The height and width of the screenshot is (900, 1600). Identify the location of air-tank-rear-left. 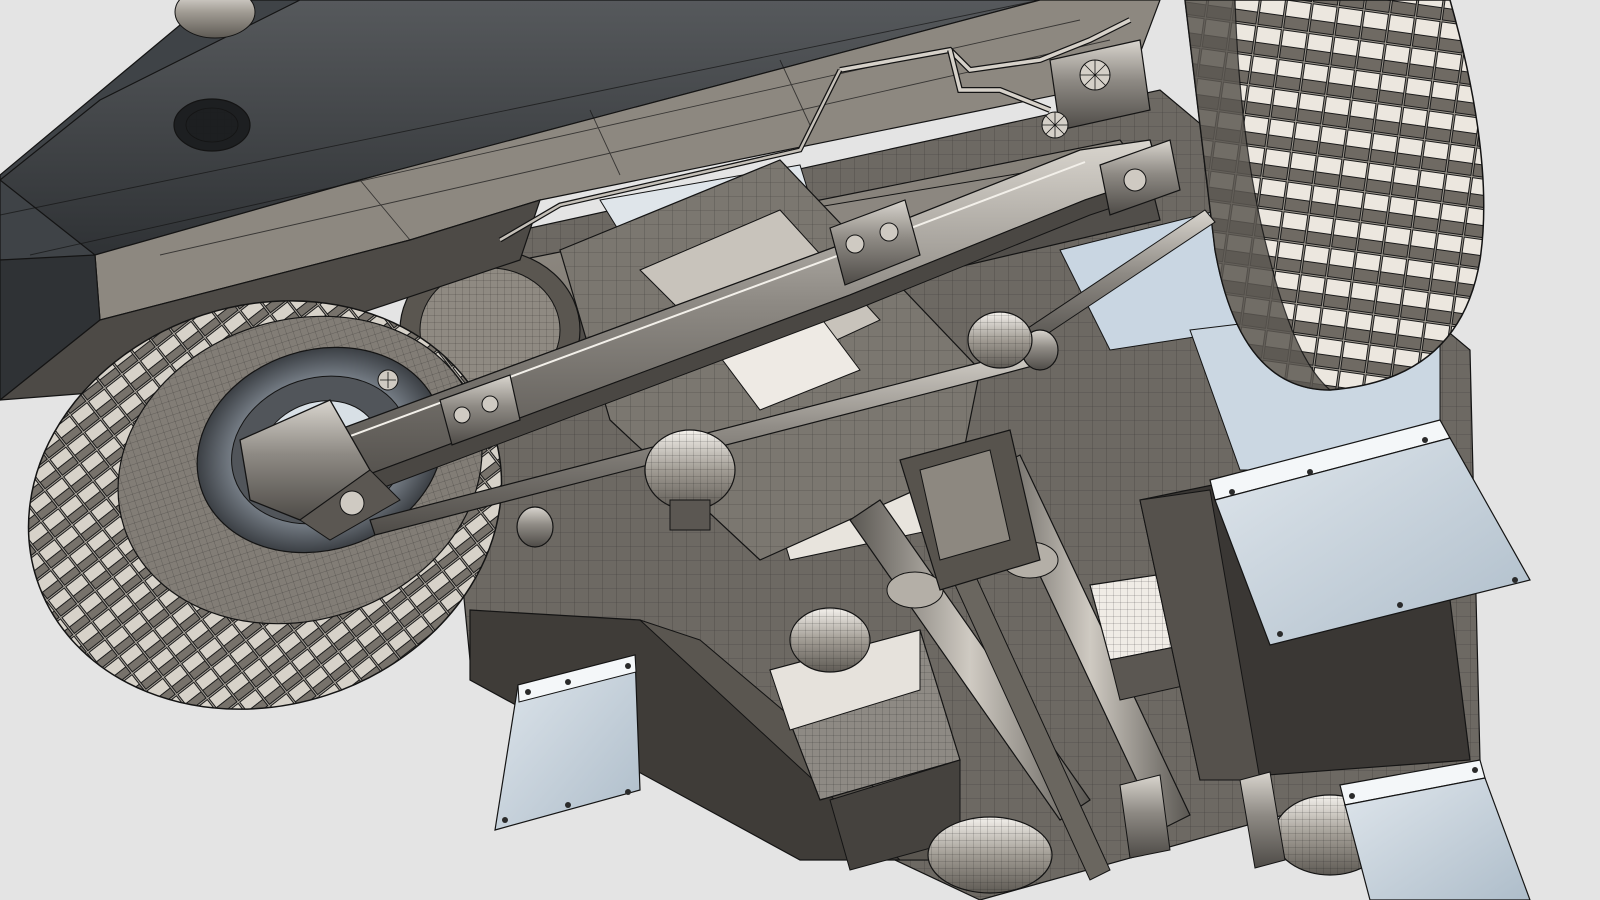
(990, 855).